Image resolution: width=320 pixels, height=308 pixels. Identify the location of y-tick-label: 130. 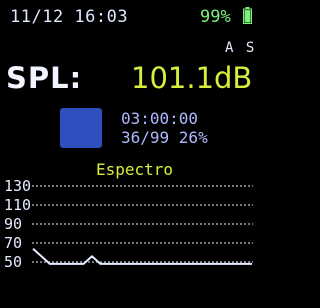
(17, 186).